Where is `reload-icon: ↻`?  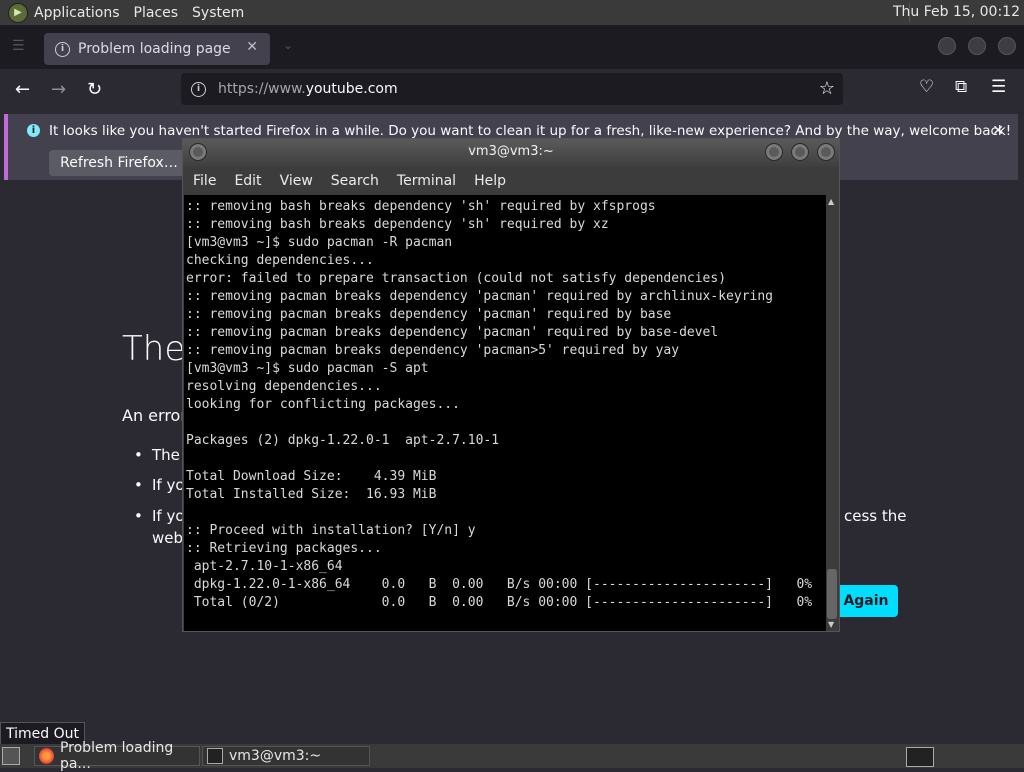 reload-icon: ↻ is located at coordinates (94, 89).